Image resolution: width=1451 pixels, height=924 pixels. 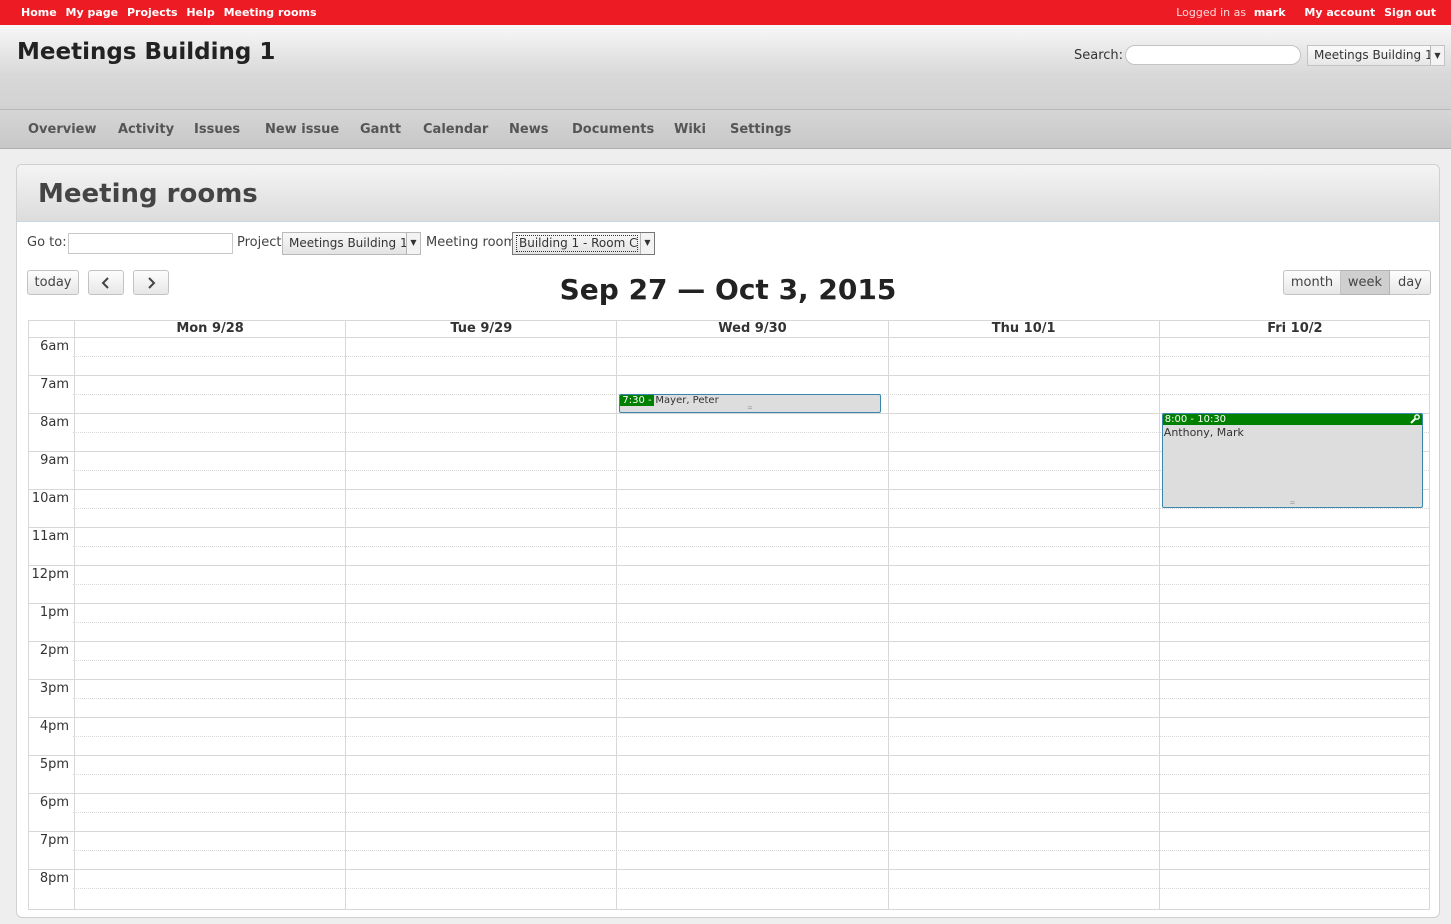 What do you see at coordinates (47, 242) in the screenshot?
I see `goto-label: Go to:` at bounding box center [47, 242].